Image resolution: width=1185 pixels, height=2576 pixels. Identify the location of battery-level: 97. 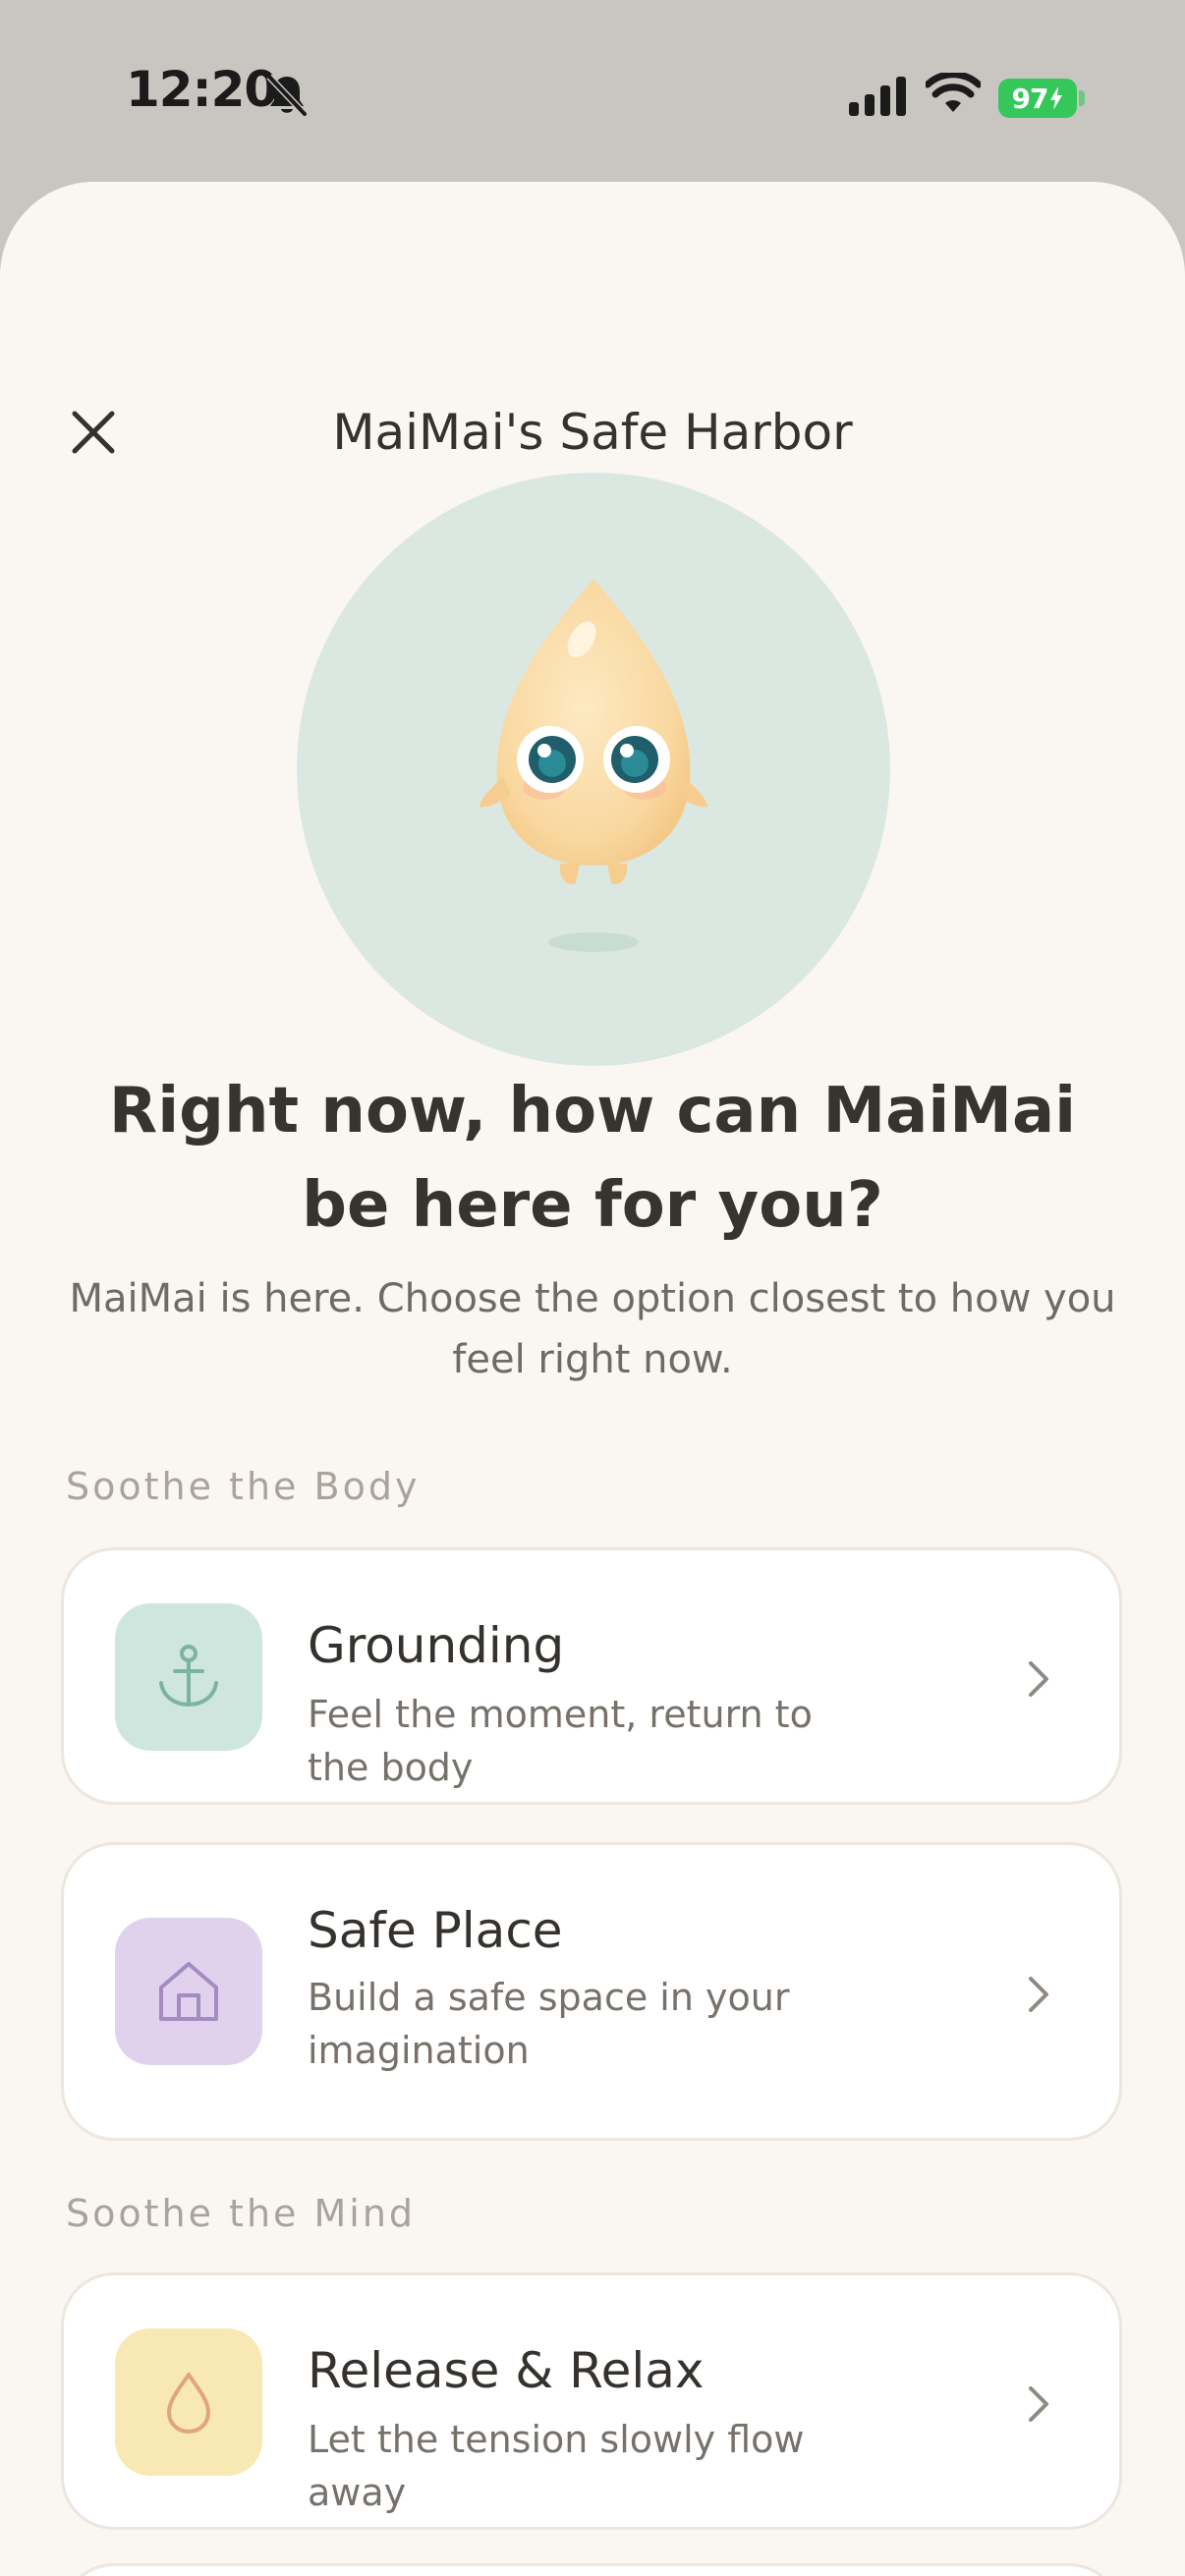
(1030, 98).